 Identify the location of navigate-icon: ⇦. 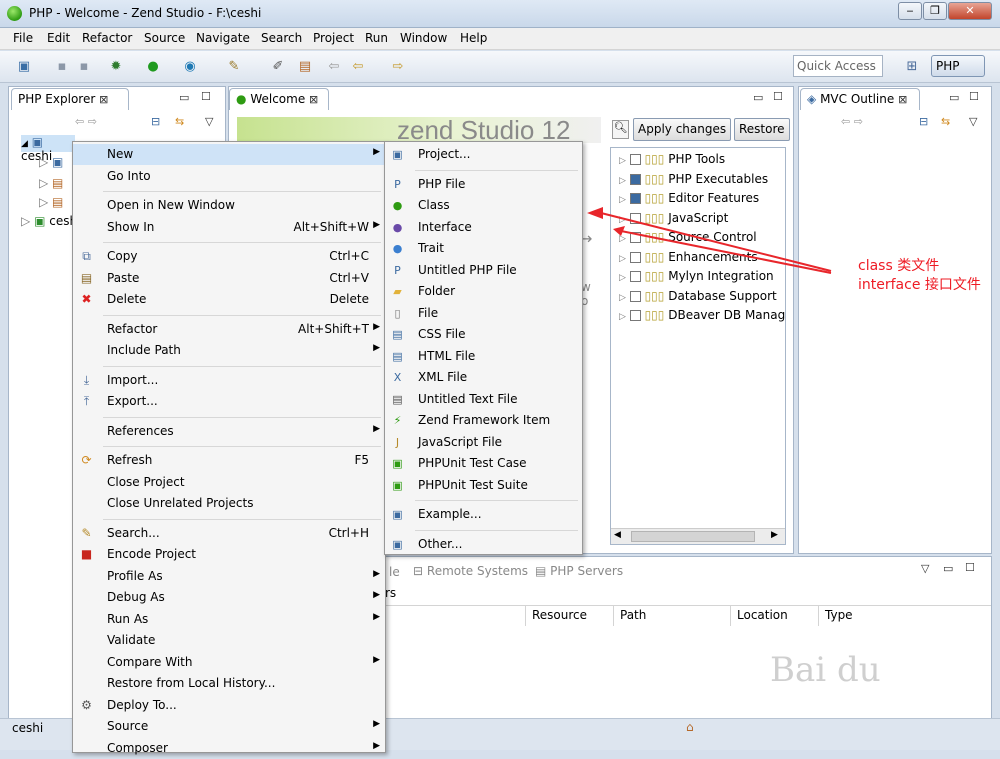
(334, 67).